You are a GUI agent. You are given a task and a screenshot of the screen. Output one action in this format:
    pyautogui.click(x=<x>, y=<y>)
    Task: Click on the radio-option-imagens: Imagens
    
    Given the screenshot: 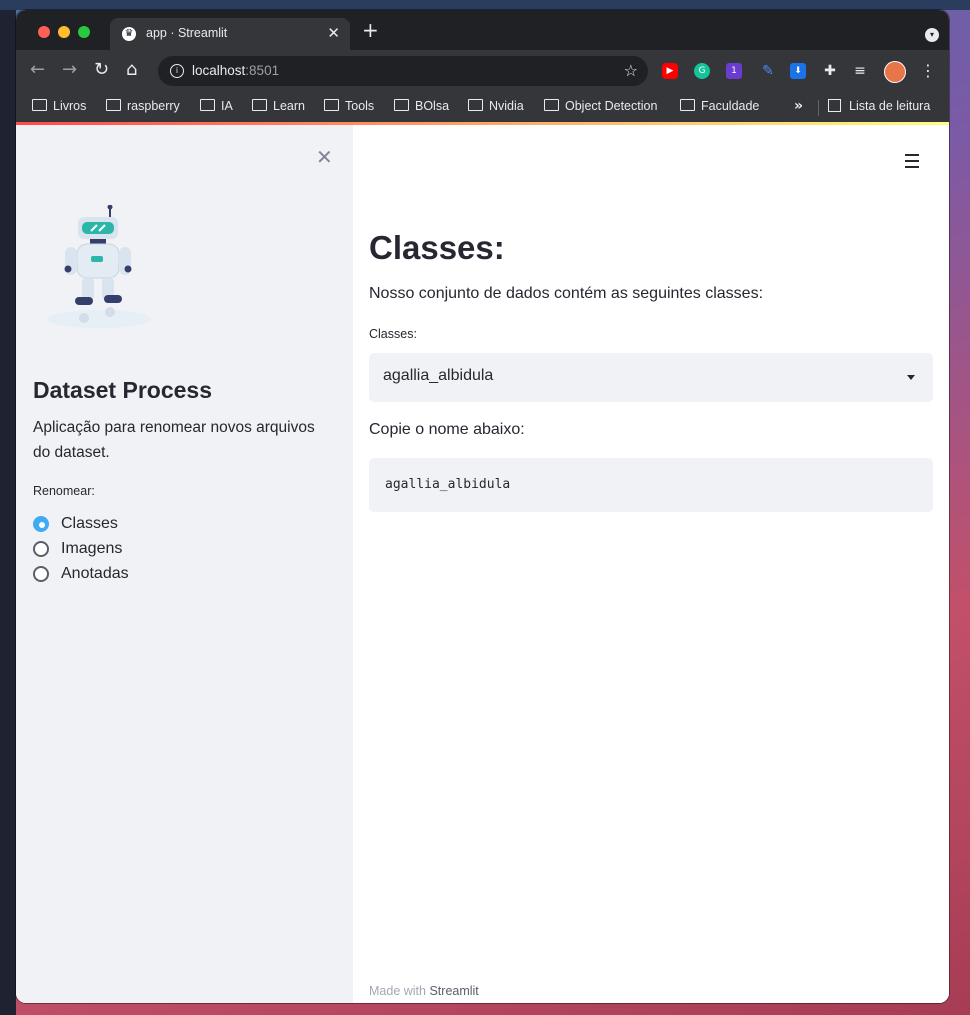 What is the action you would take?
    pyautogui.click(x=81, y=548)
    